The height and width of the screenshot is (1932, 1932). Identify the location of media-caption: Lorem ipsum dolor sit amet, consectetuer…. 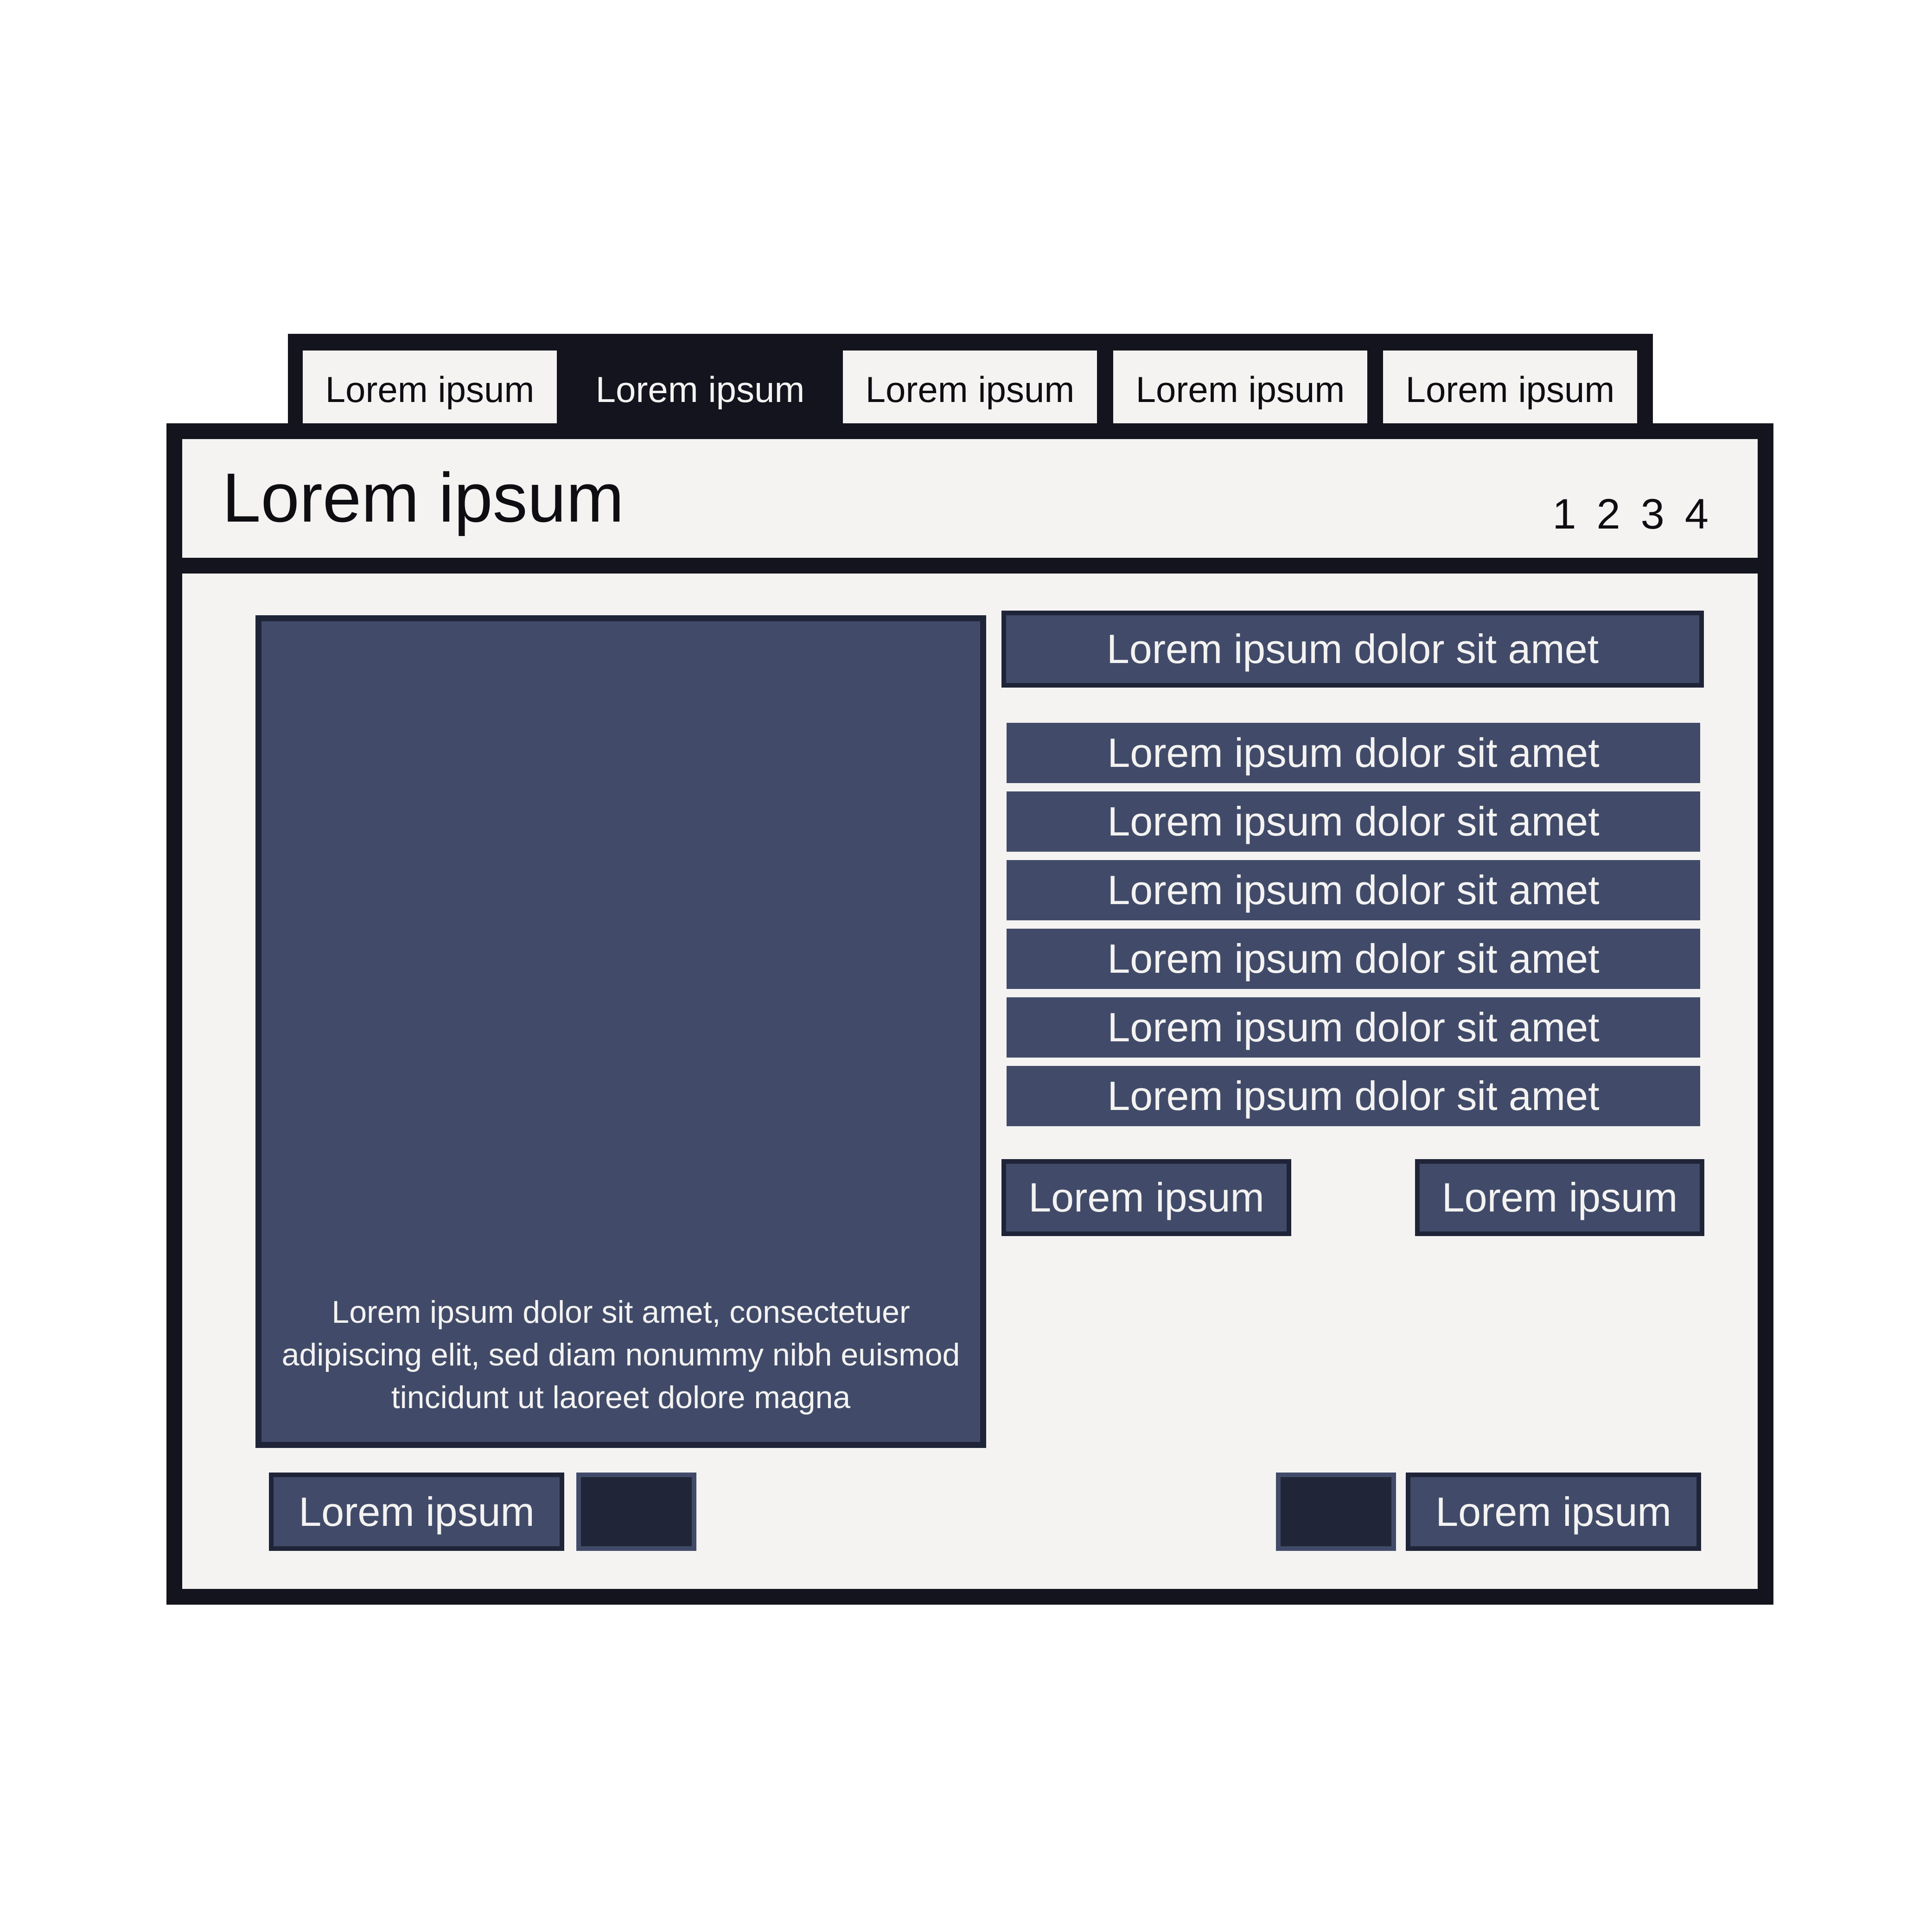
(620, 1354).